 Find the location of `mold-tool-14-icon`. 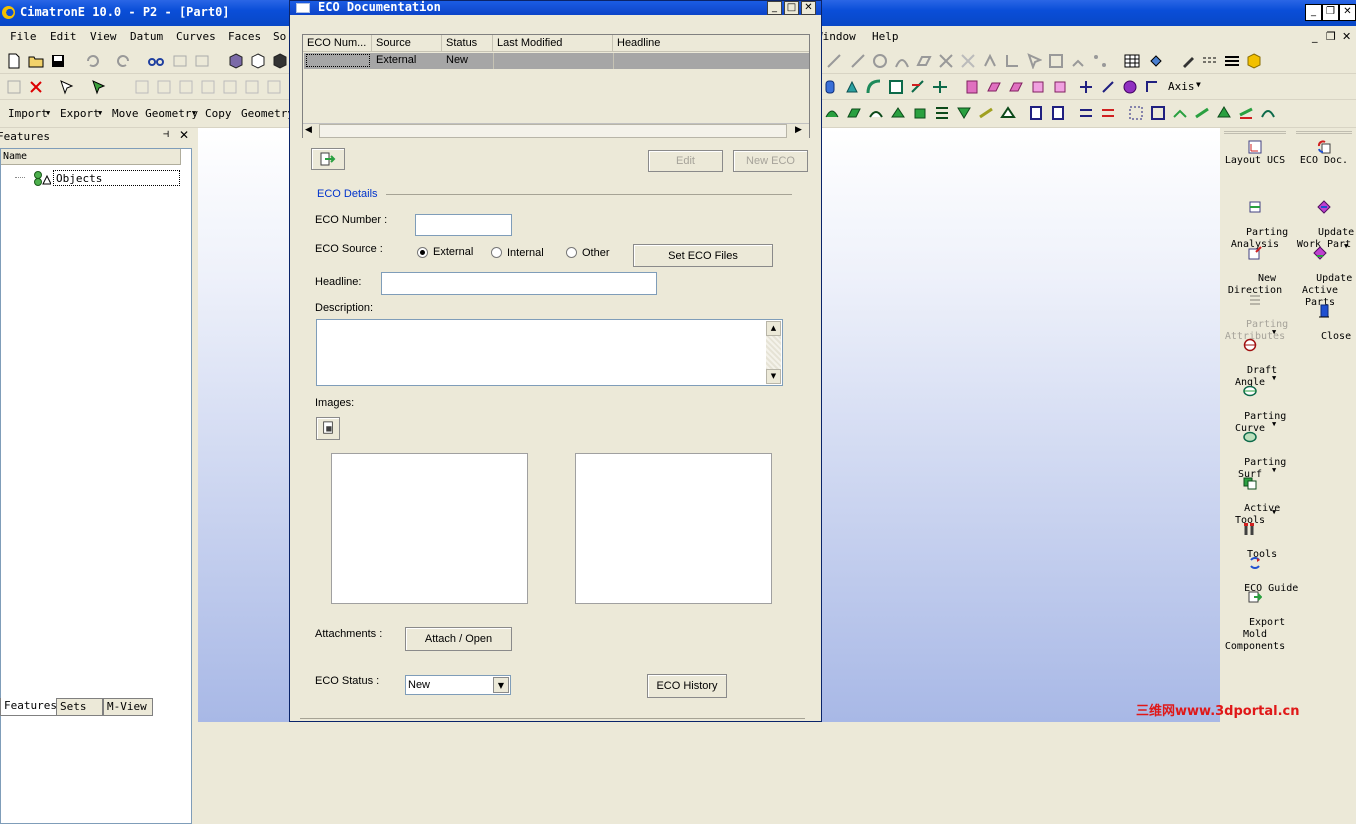

mold-tool-14-icon is located at coordinates (1136, 113).